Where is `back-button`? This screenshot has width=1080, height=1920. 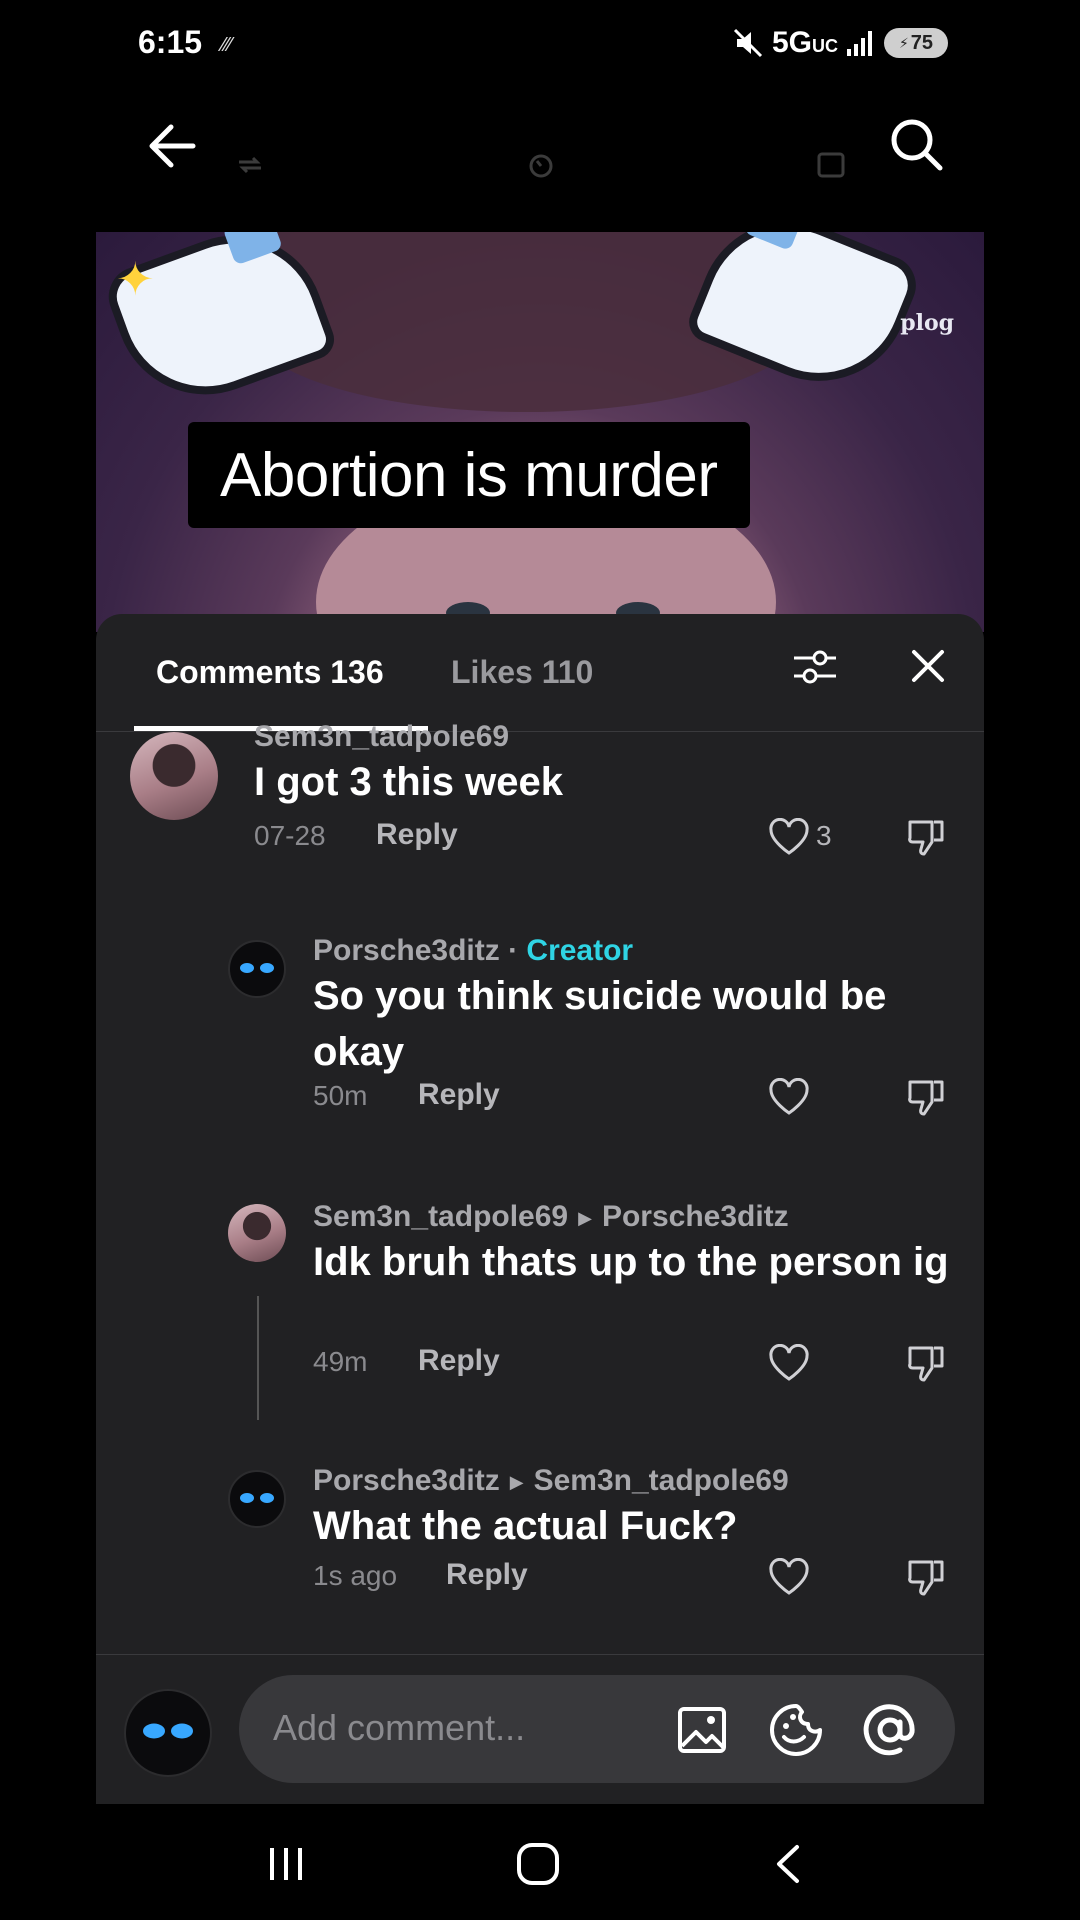 back-button is located at coordinates (172, 146).